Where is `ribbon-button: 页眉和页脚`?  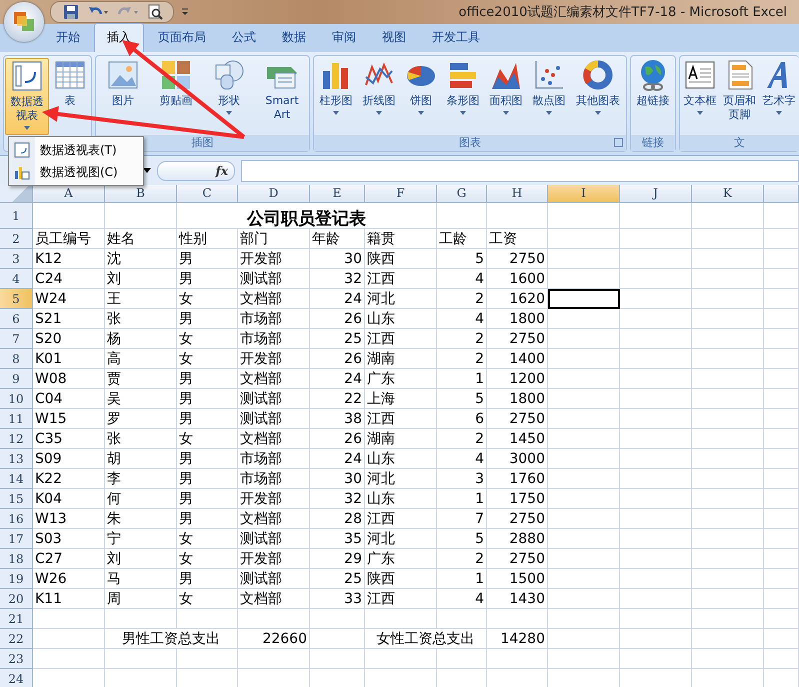
ribbon-button: 页眉和页脚 is located at coordinates (740, 96).